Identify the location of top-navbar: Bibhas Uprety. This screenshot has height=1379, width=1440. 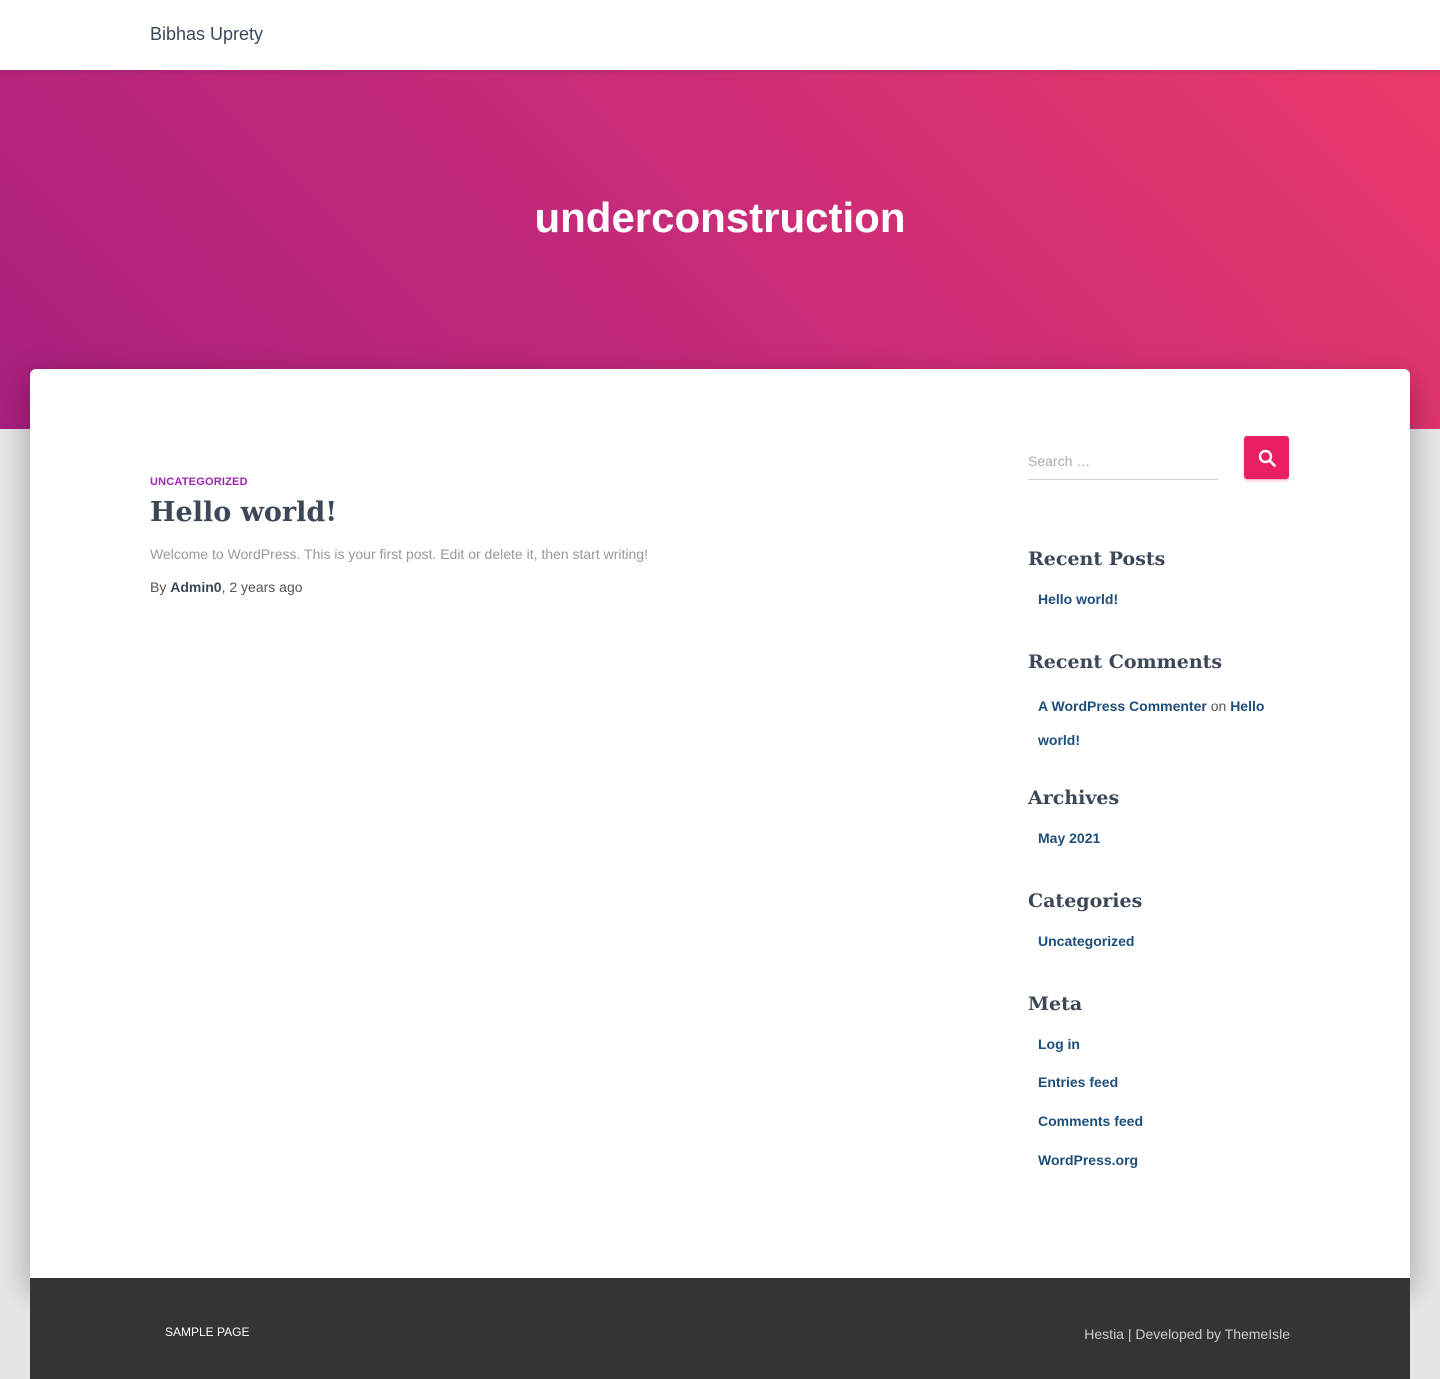
(720, 35).